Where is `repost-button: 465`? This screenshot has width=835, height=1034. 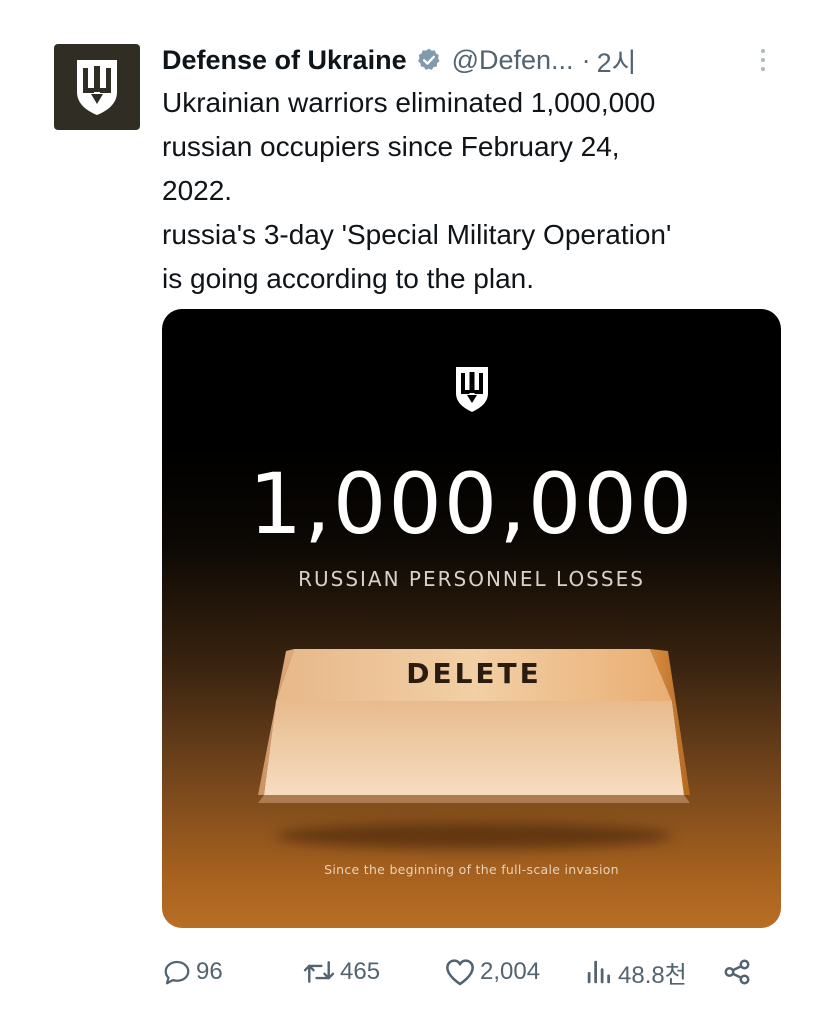
repost-button: 465 is located at coordinates (341, 972).